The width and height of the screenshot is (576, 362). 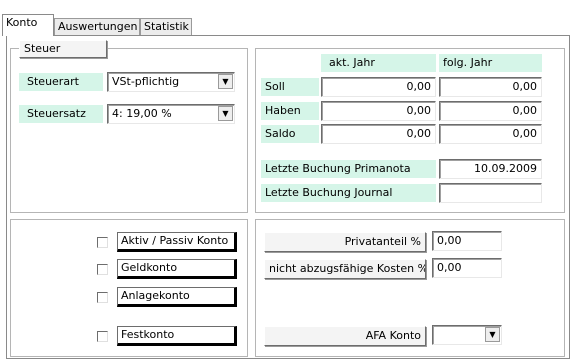 I want to click on privatanteil-field: 0,00, so click(x=467, y=241).